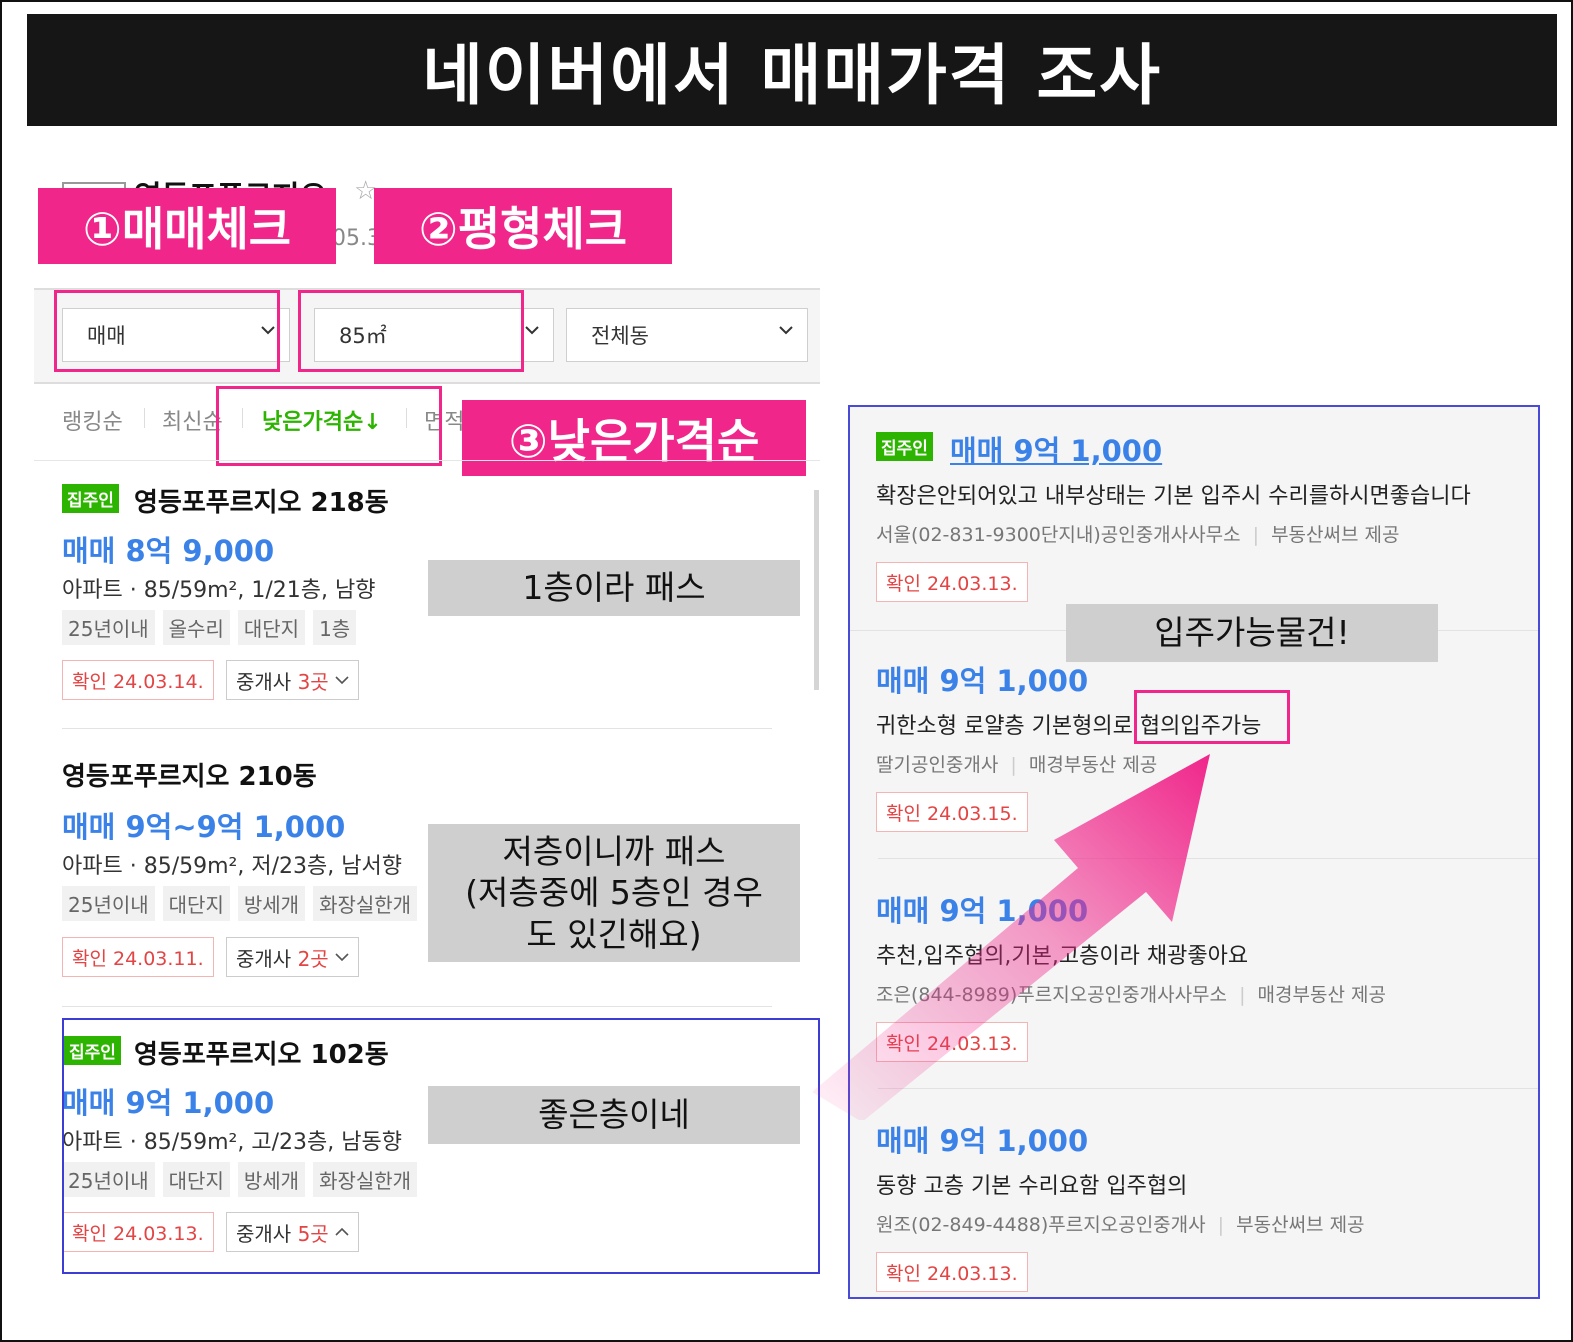  What do you see at coordinates (329, 426) in the screenshot?
I see `step3-highlight` at bounding box center [329, 426].